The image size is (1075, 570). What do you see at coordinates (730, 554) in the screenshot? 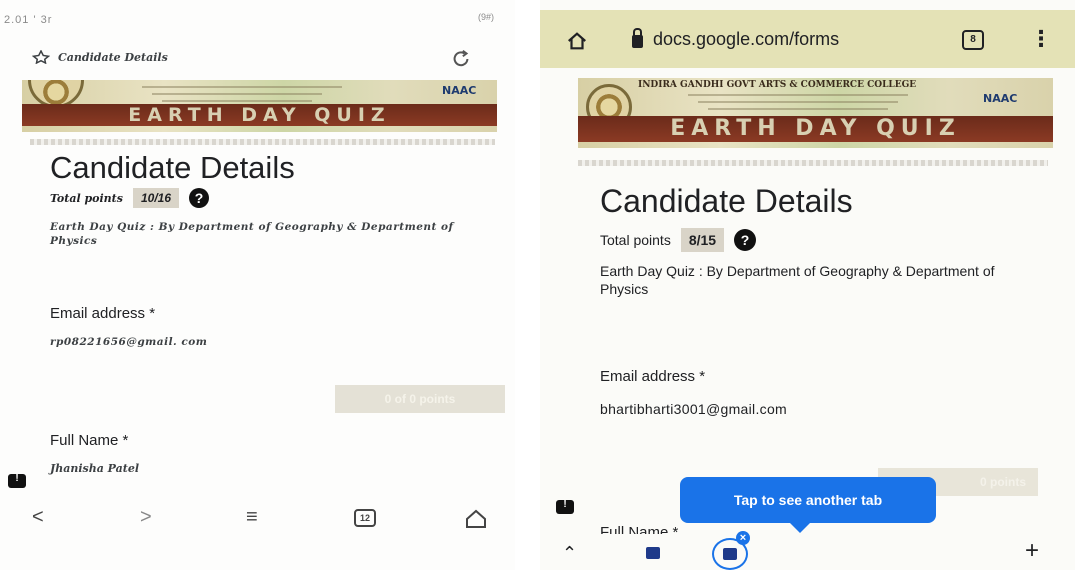
I see `tab-thumbnail-inner` at bounding box center [730, 554].